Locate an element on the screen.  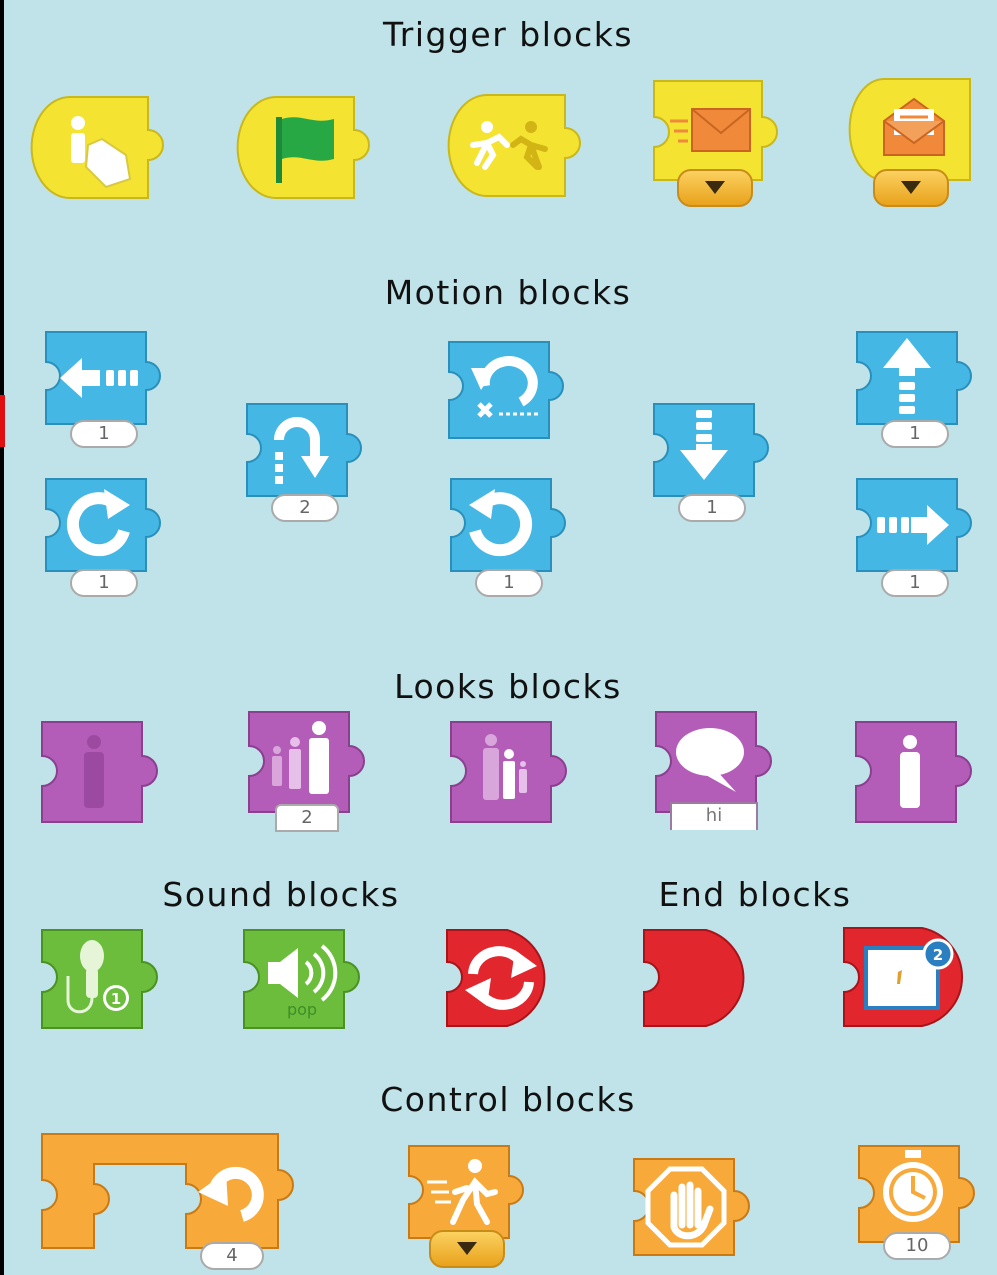
turn-right-block: 1 is located at coordinates (104, 536).